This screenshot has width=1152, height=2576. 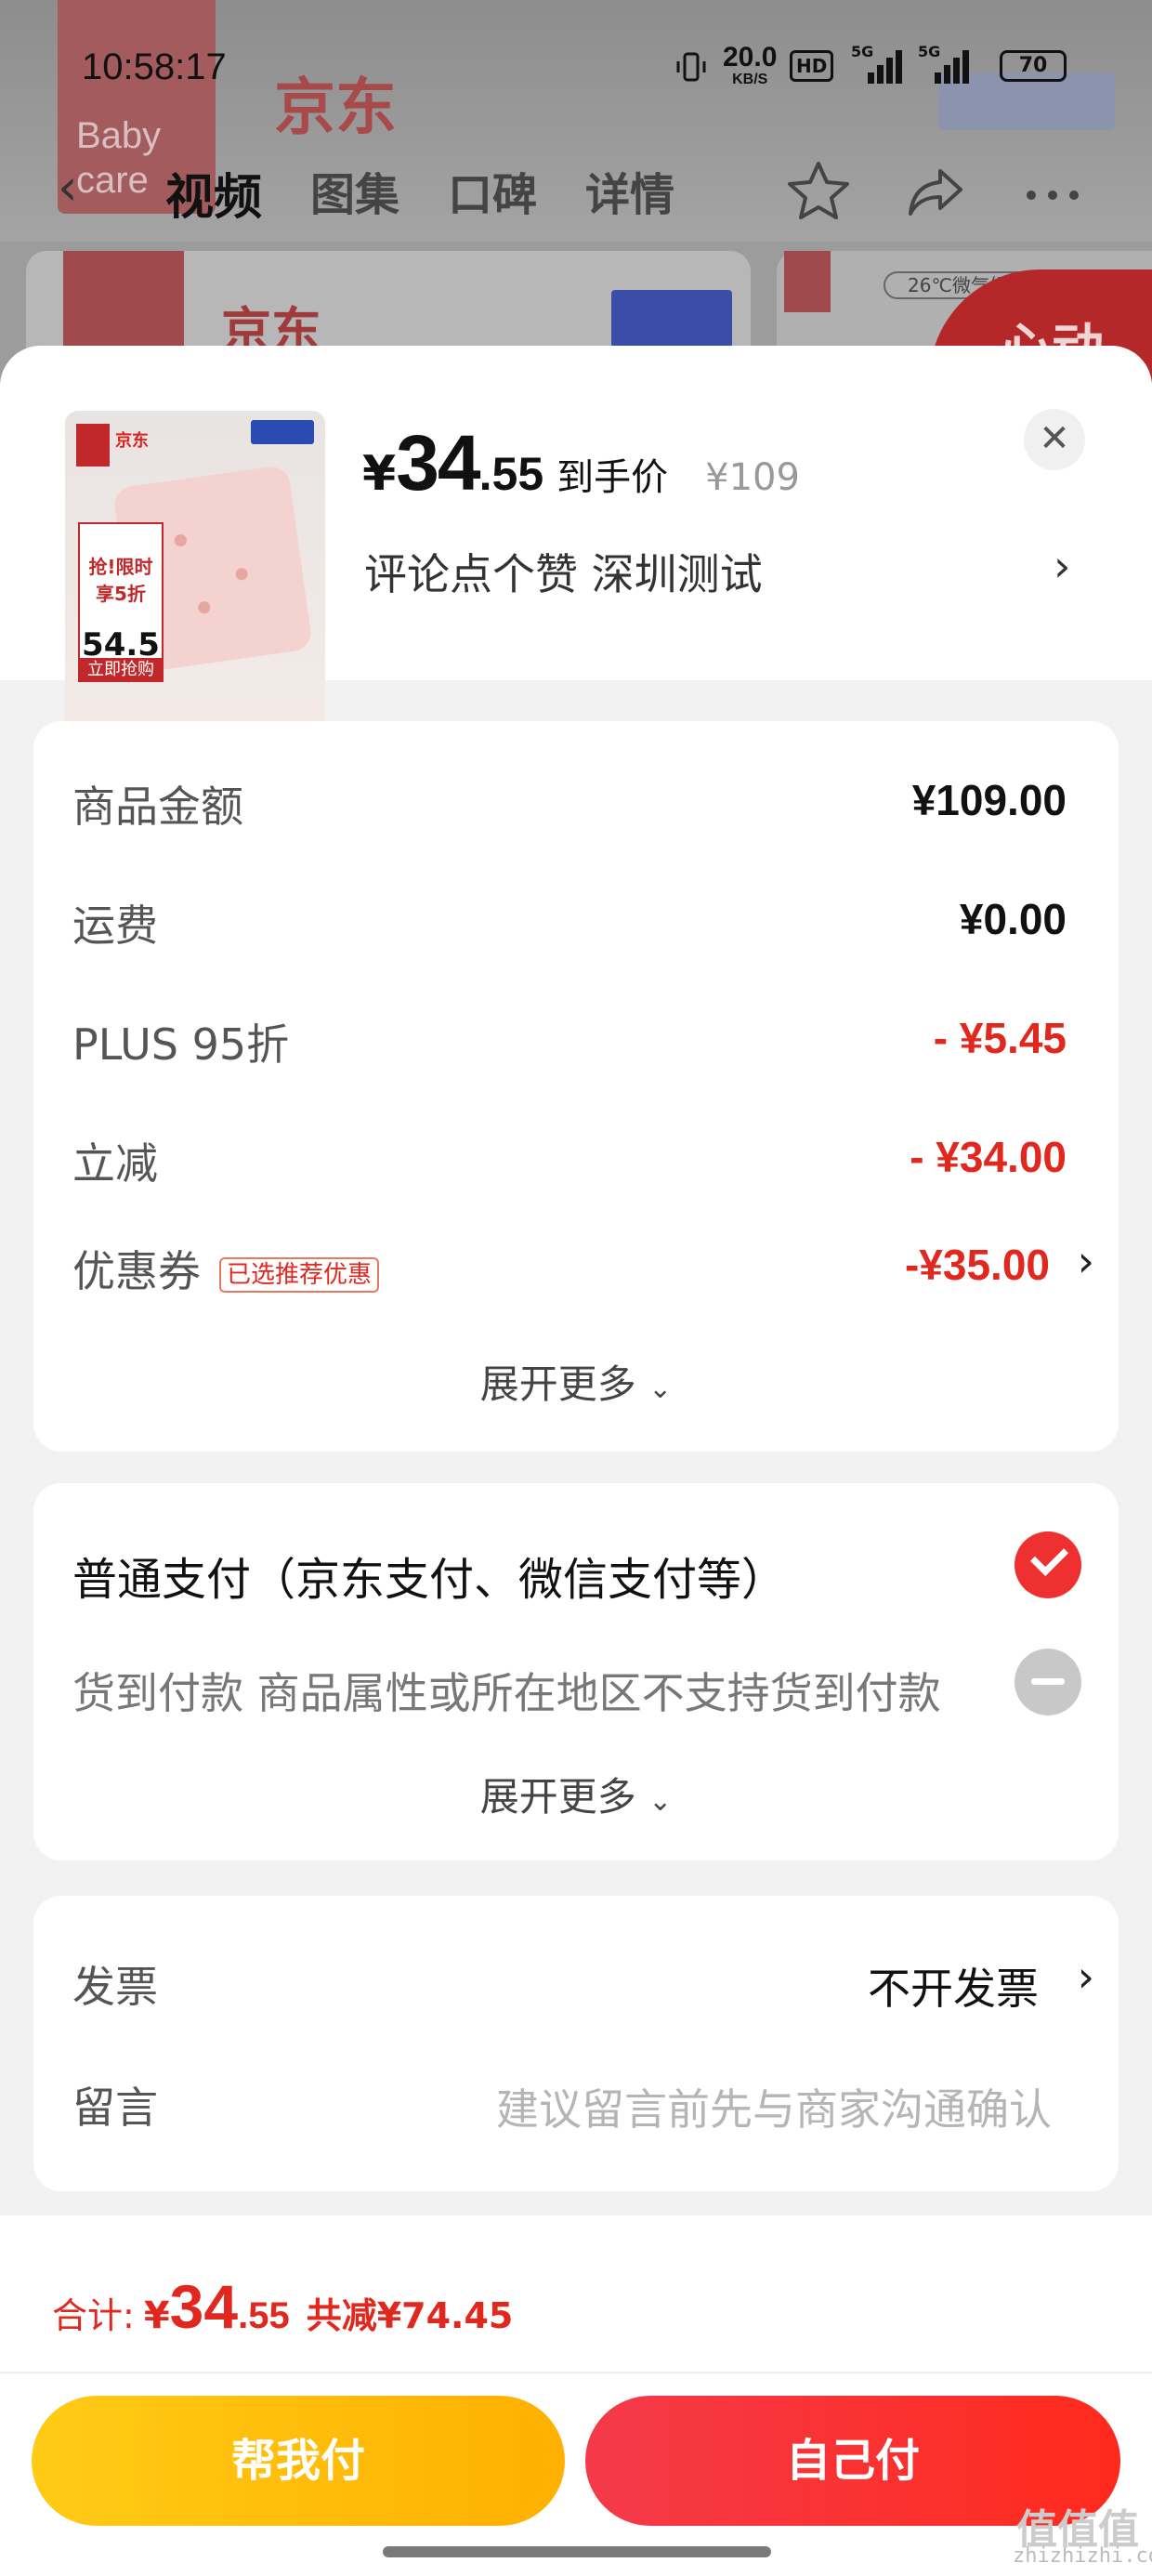 I want to click on price-decimal: .55, so click(x=511, y=474).